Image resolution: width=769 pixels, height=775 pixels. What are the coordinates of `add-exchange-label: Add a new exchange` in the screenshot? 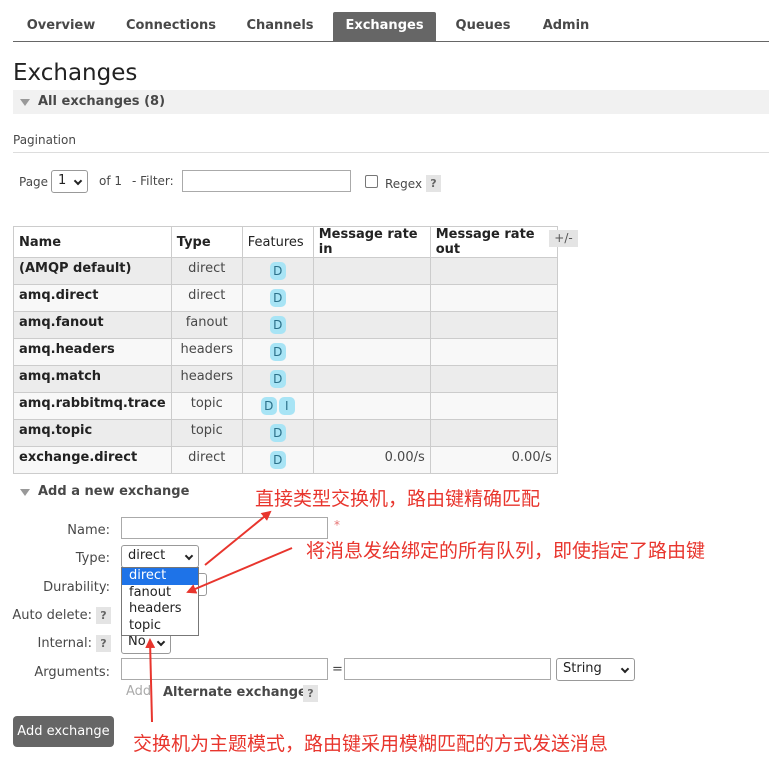 It's located at (114, 491).